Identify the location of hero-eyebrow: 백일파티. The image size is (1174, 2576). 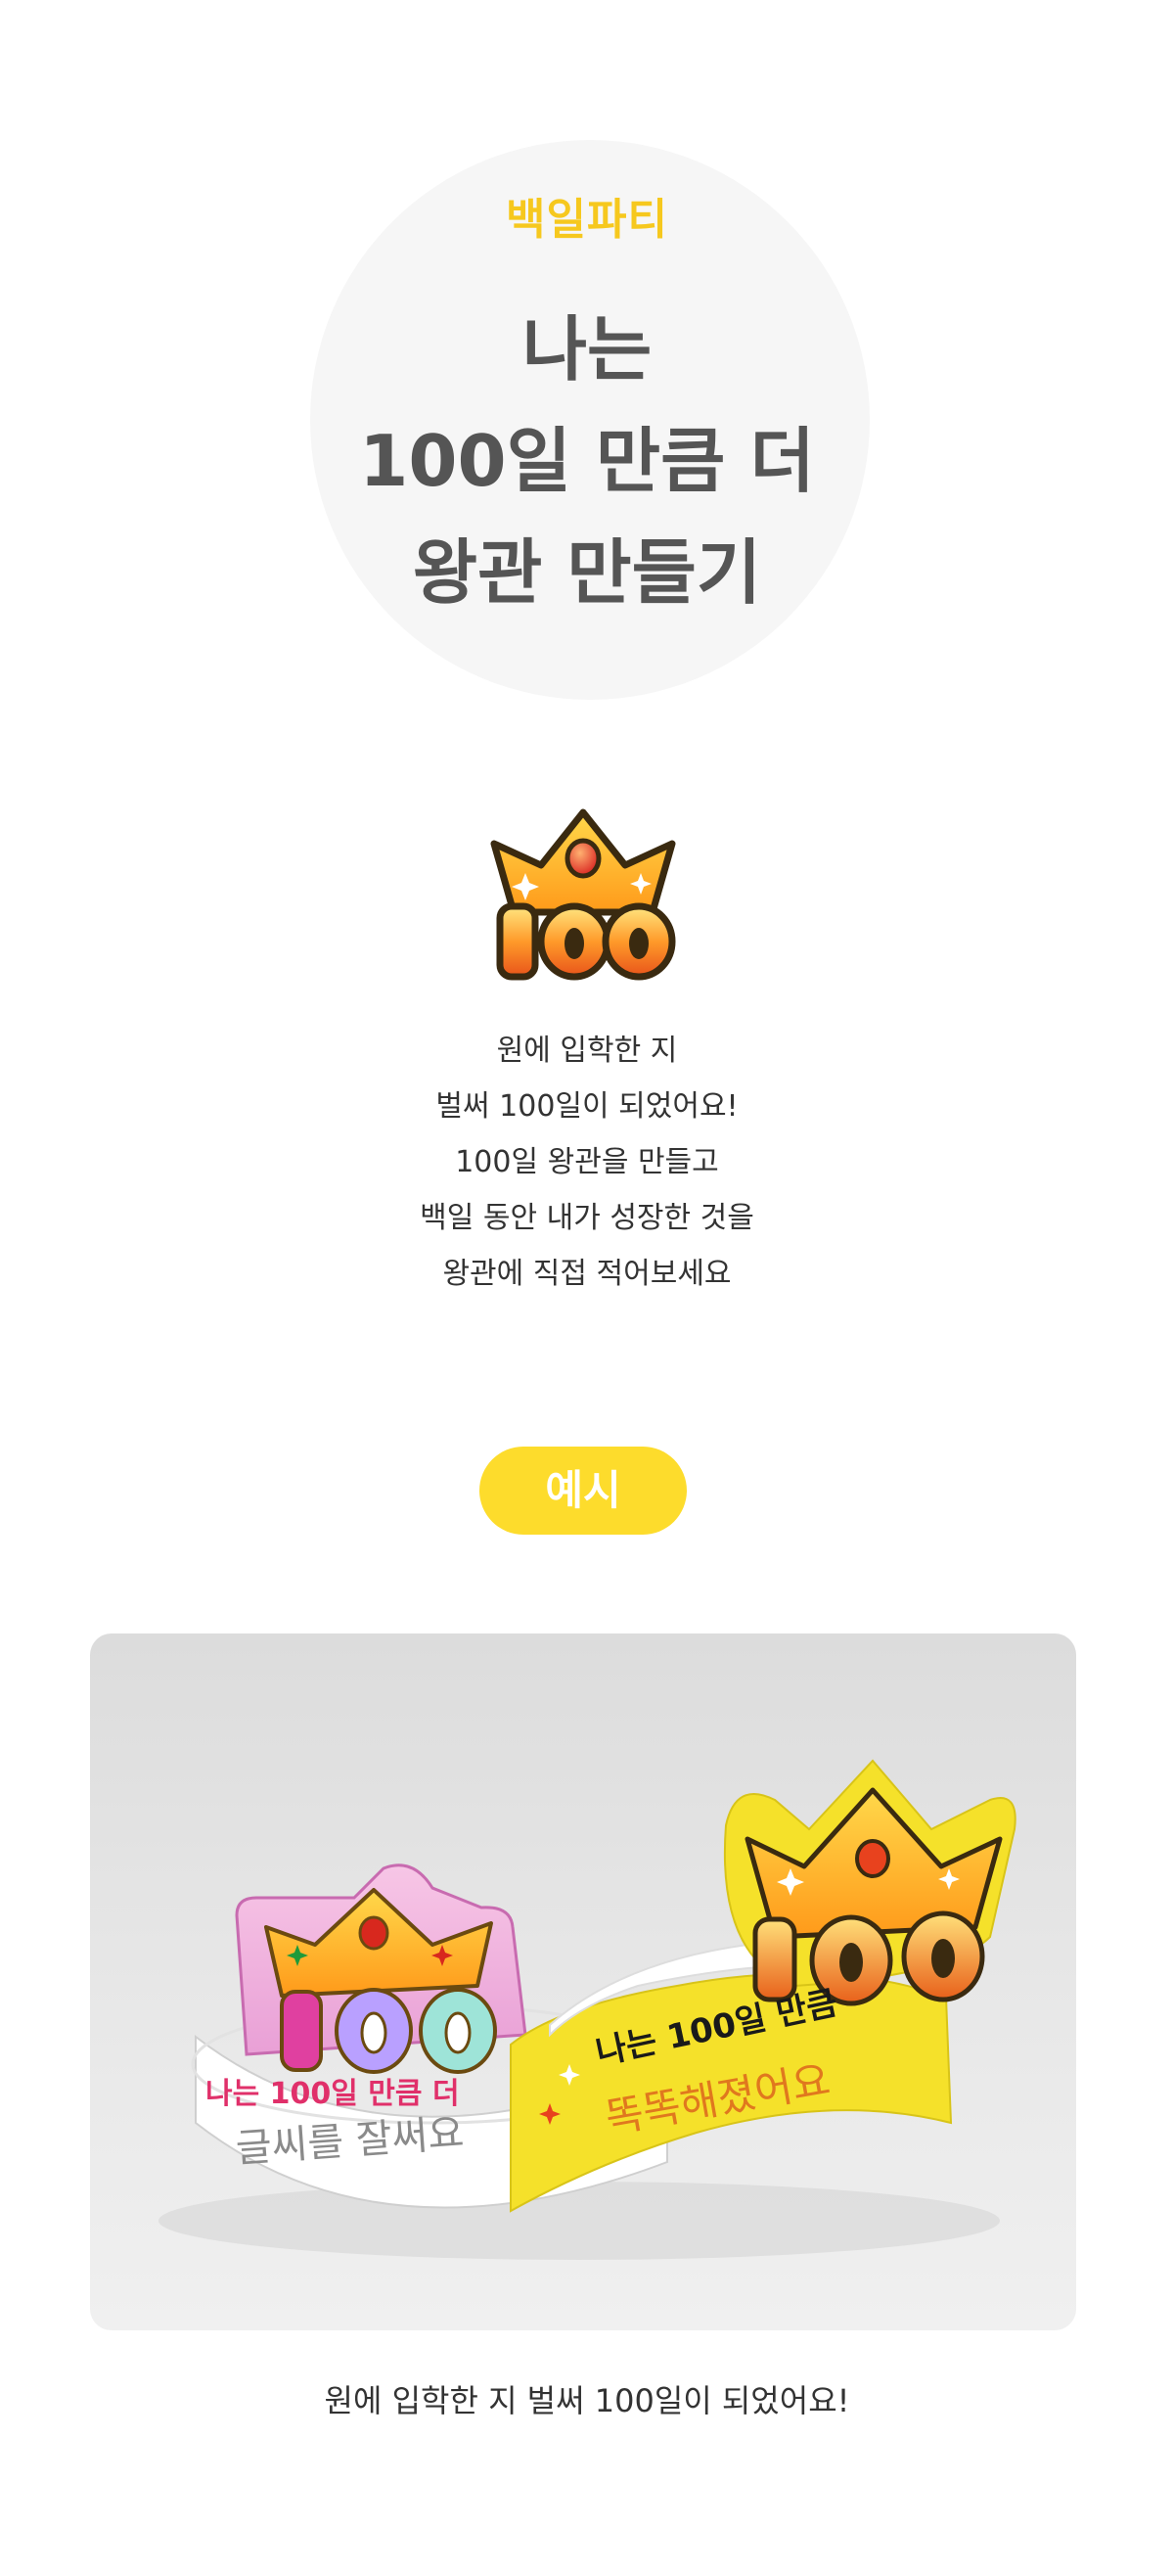
(587, 220).